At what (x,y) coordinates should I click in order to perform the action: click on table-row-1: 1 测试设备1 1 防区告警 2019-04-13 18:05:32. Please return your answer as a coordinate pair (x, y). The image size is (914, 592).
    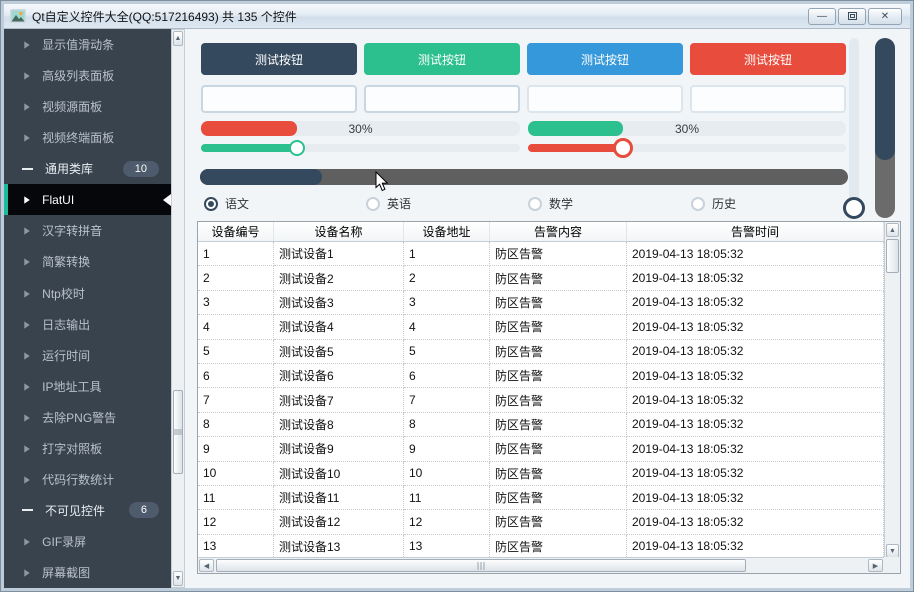
    Looking at the image, I should click on (549, 254).